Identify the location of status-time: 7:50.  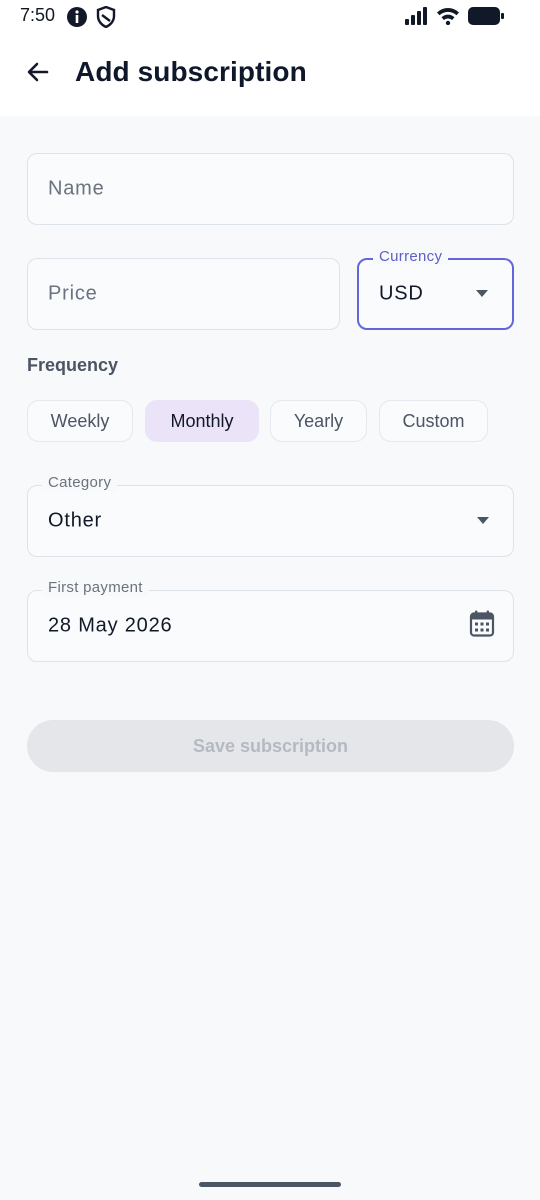
(38, 15).